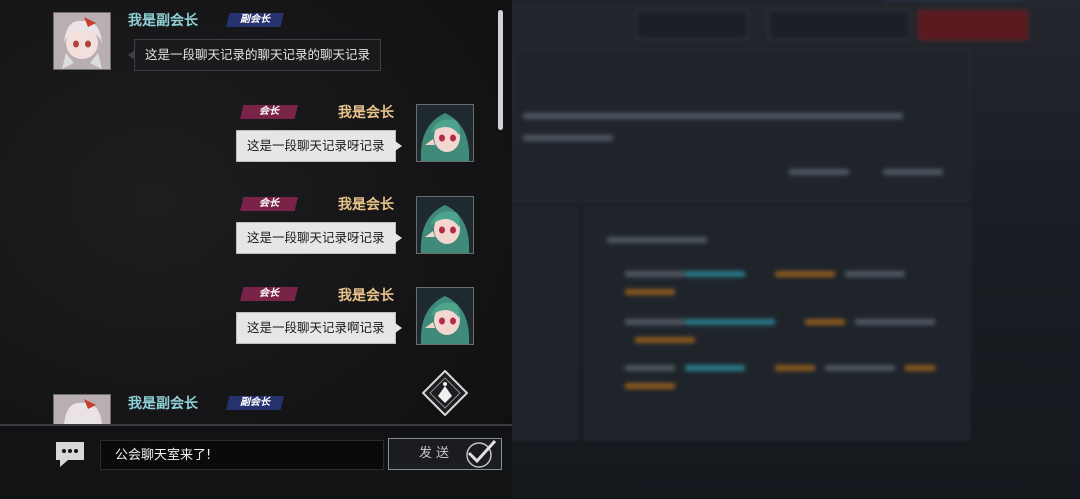 The width and height of the screenshot is (1080, 499). I want to click on scroll-down-diamond-icon, so click(445, 393).